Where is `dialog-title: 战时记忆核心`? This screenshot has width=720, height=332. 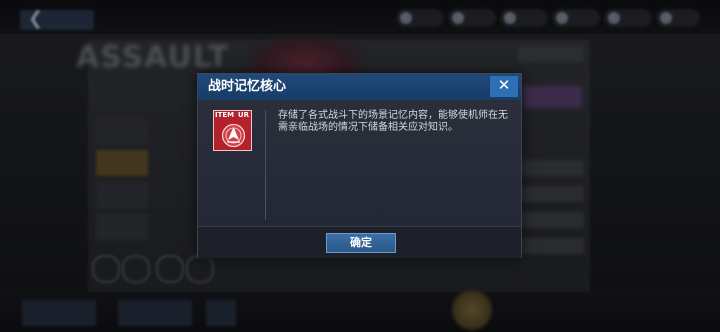
dialog-title: 战时记忆核心 is located at coordinates (247, 86).